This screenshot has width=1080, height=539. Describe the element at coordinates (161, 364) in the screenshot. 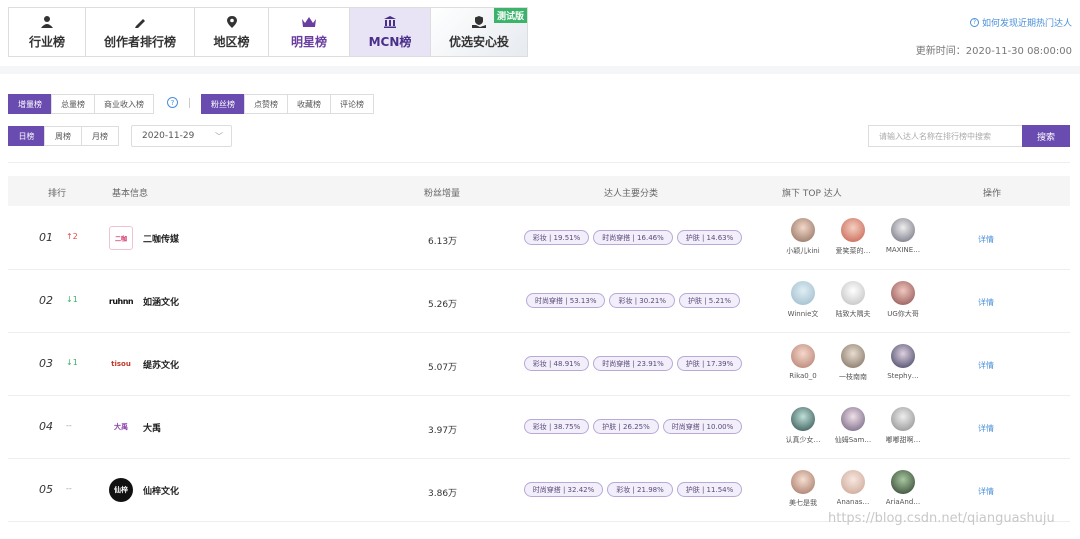

I see `mcn-name: 缇苏文化` at that location.